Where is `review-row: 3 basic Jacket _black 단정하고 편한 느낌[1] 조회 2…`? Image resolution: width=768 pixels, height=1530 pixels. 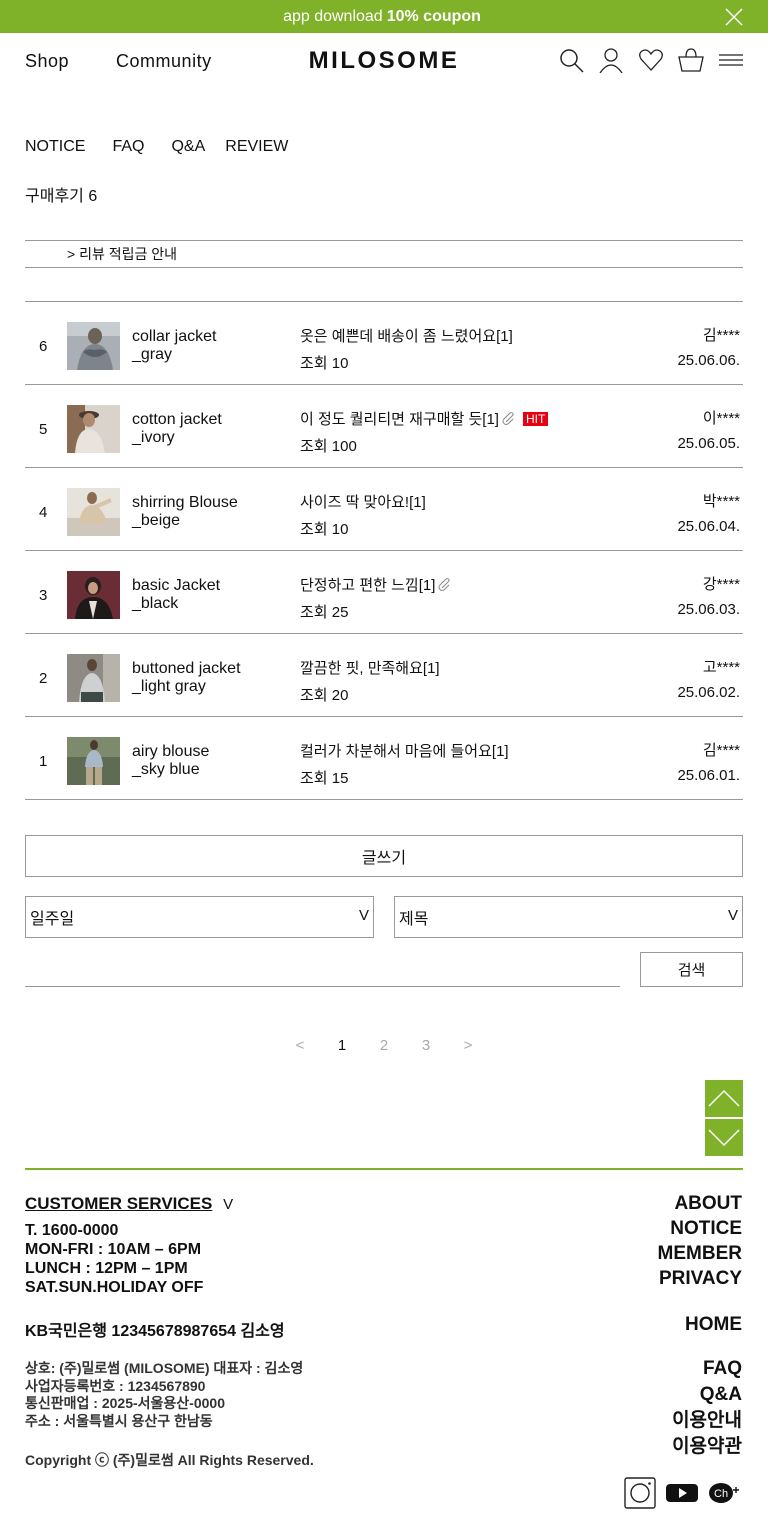 review-row: 3 basic Jacket _black 단정하고 편한 느낌[1] 조회 2… is located at coordinates (384, 592).